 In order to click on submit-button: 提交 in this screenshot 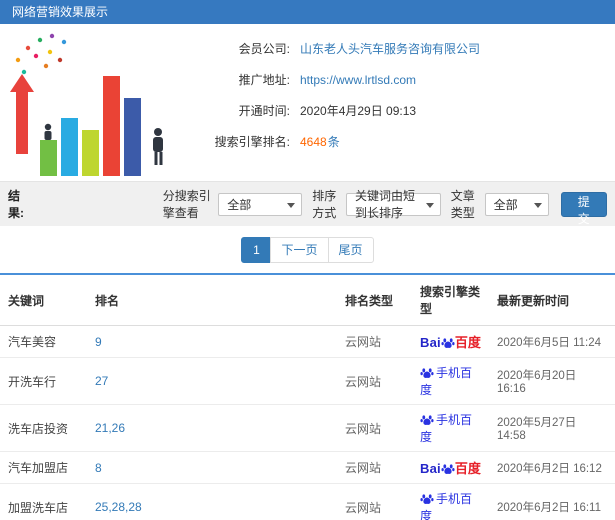, I will do `click(583, 208)`.